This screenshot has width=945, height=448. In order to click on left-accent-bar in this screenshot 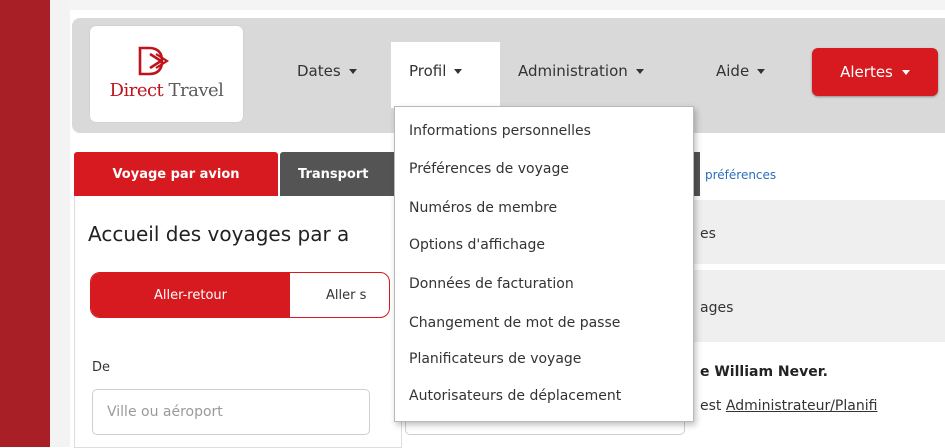, I will do `click(25, 223)`.